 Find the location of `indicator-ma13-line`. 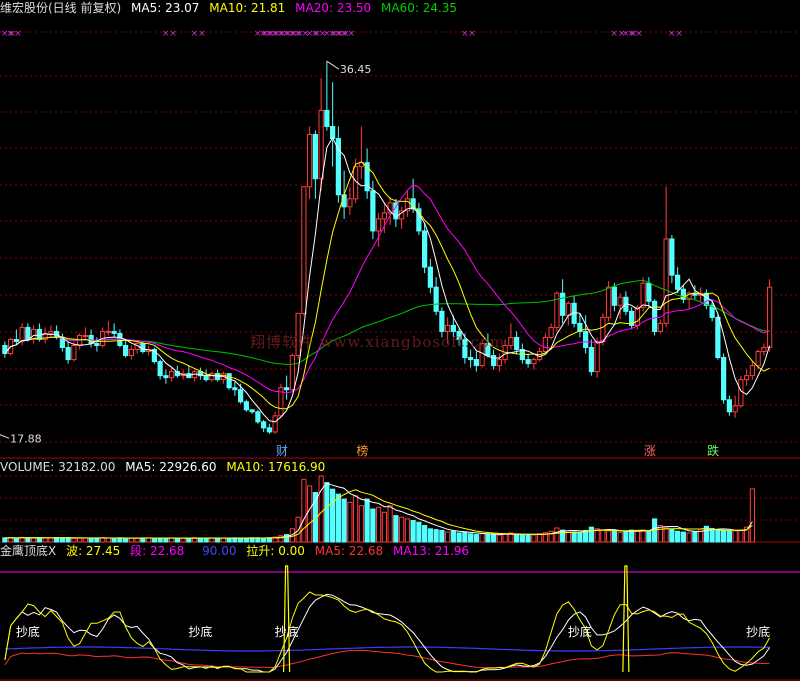

indicator-ma13-line is located at coordinates (387, 659).